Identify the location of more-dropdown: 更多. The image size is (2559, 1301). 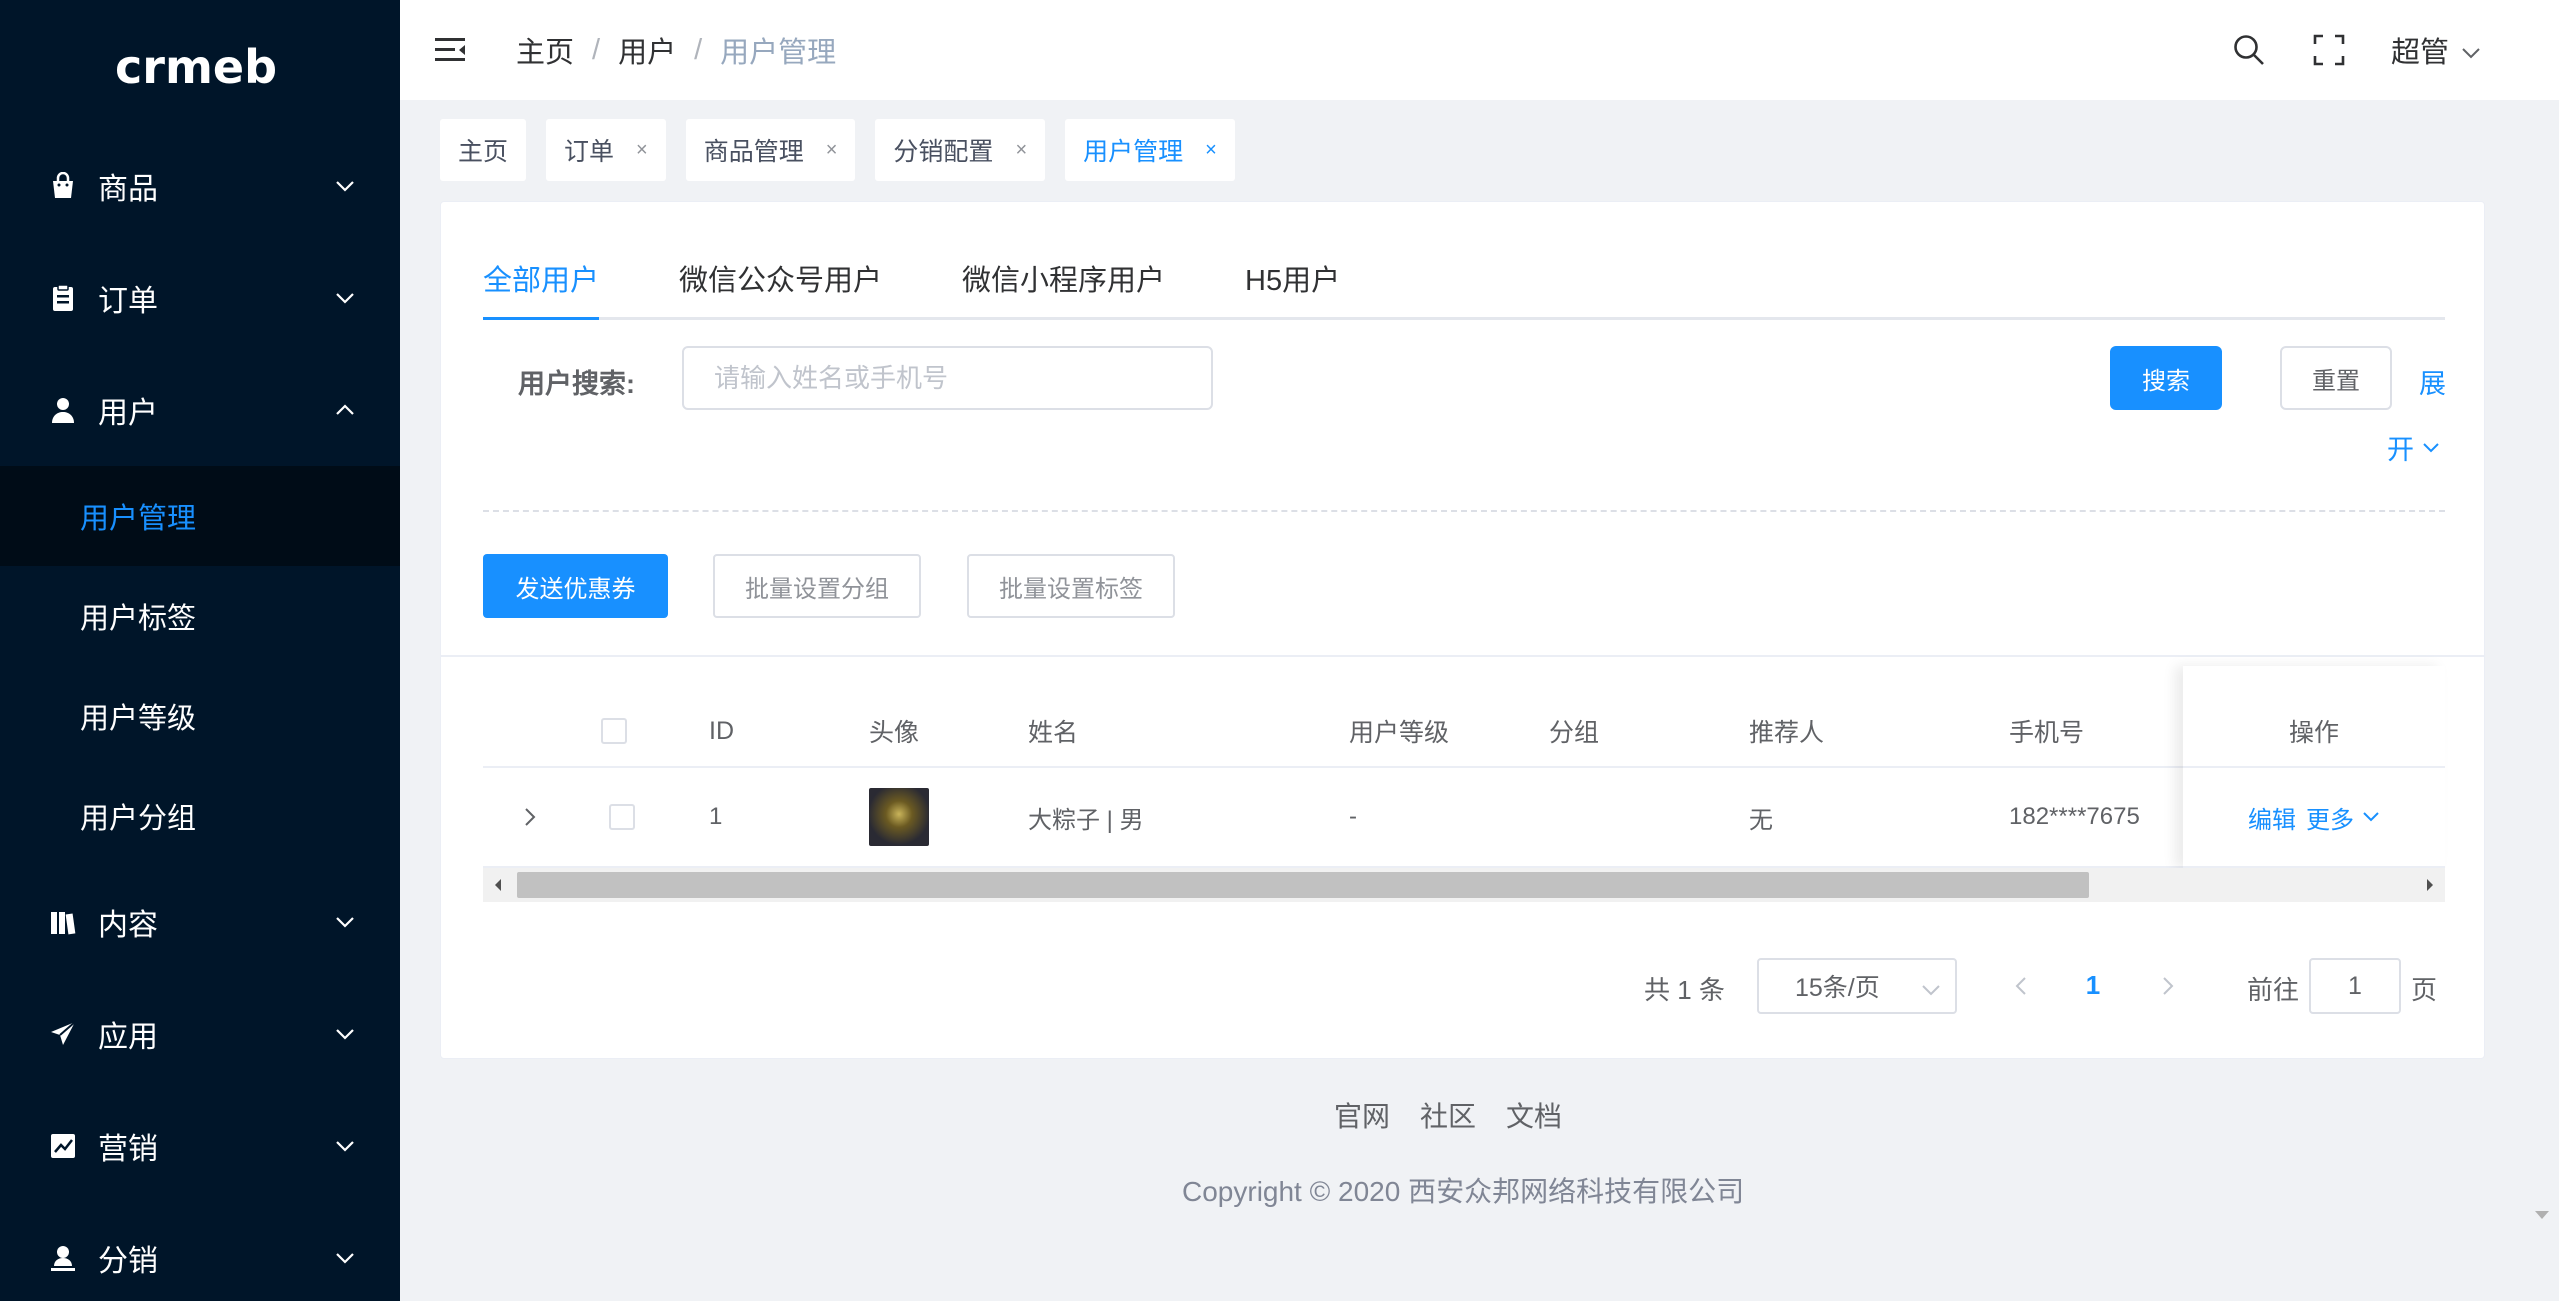
(2343, 817).